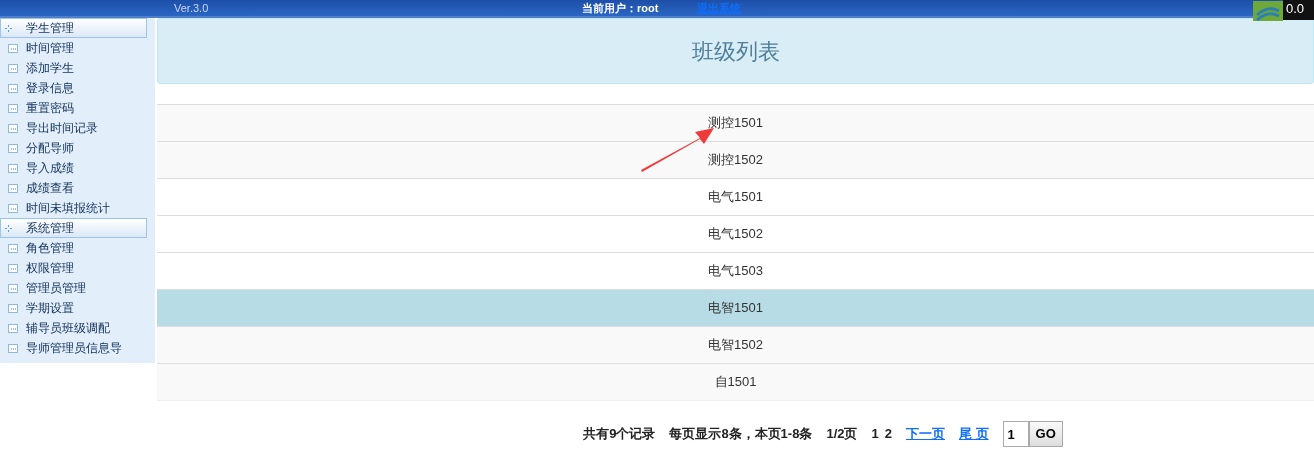 The height and width of the screenshot is (469, 1314). Describe the element at coordinates (735, 233) in the screenshot. I see `table-cell: 电气1502` at that location.